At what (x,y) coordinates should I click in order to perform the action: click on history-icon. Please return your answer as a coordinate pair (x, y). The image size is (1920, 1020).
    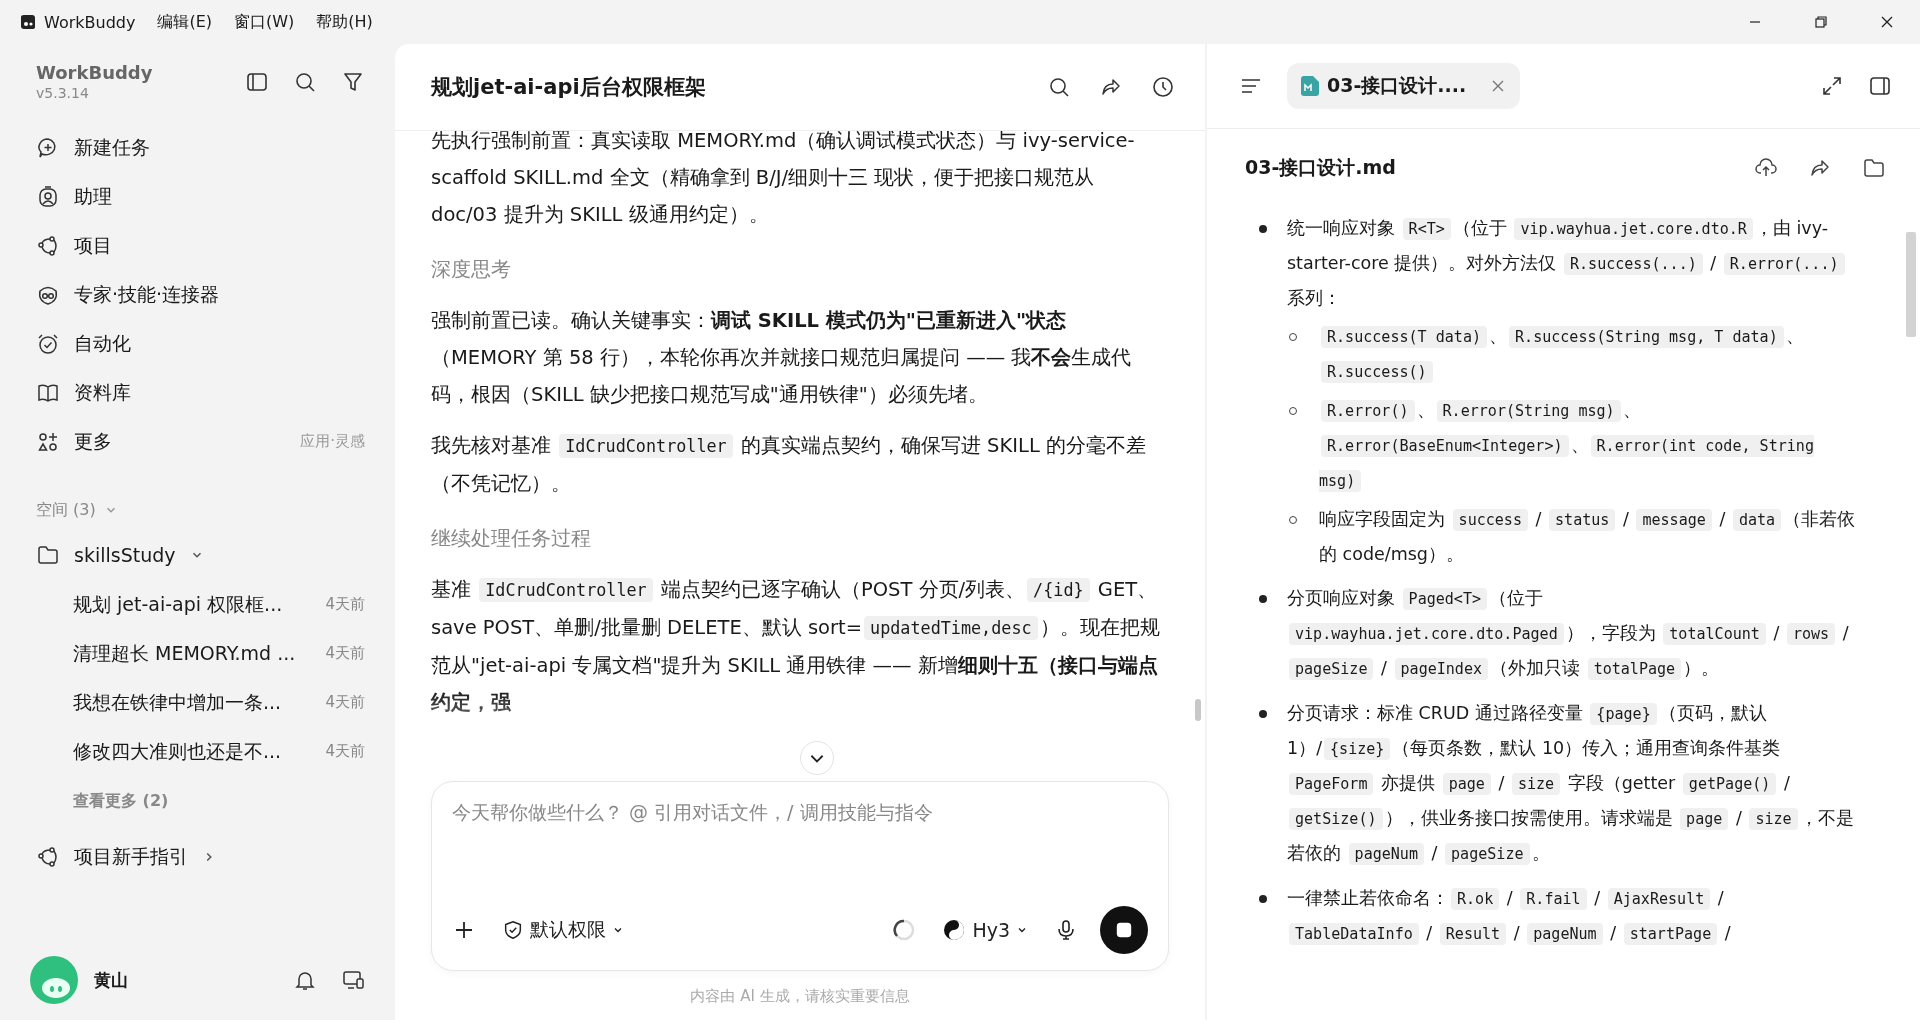
    Looking at the image, I should click on (1163, 87).